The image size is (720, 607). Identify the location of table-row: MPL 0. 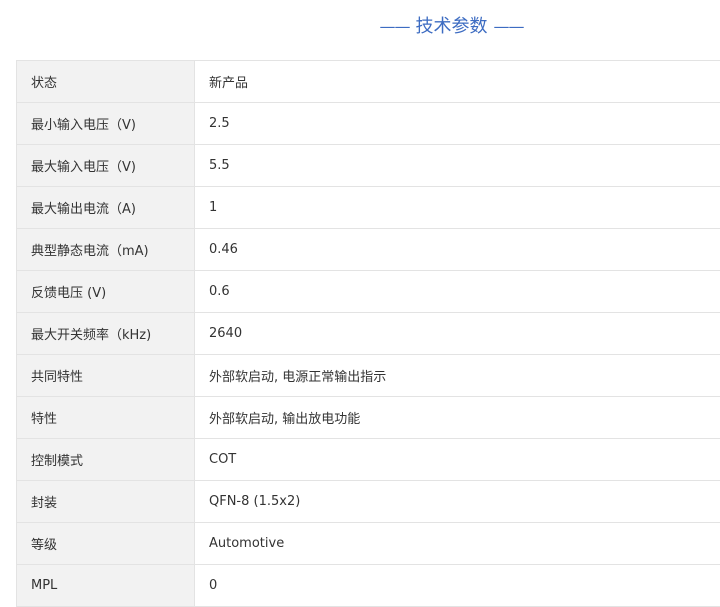
(368, 585).